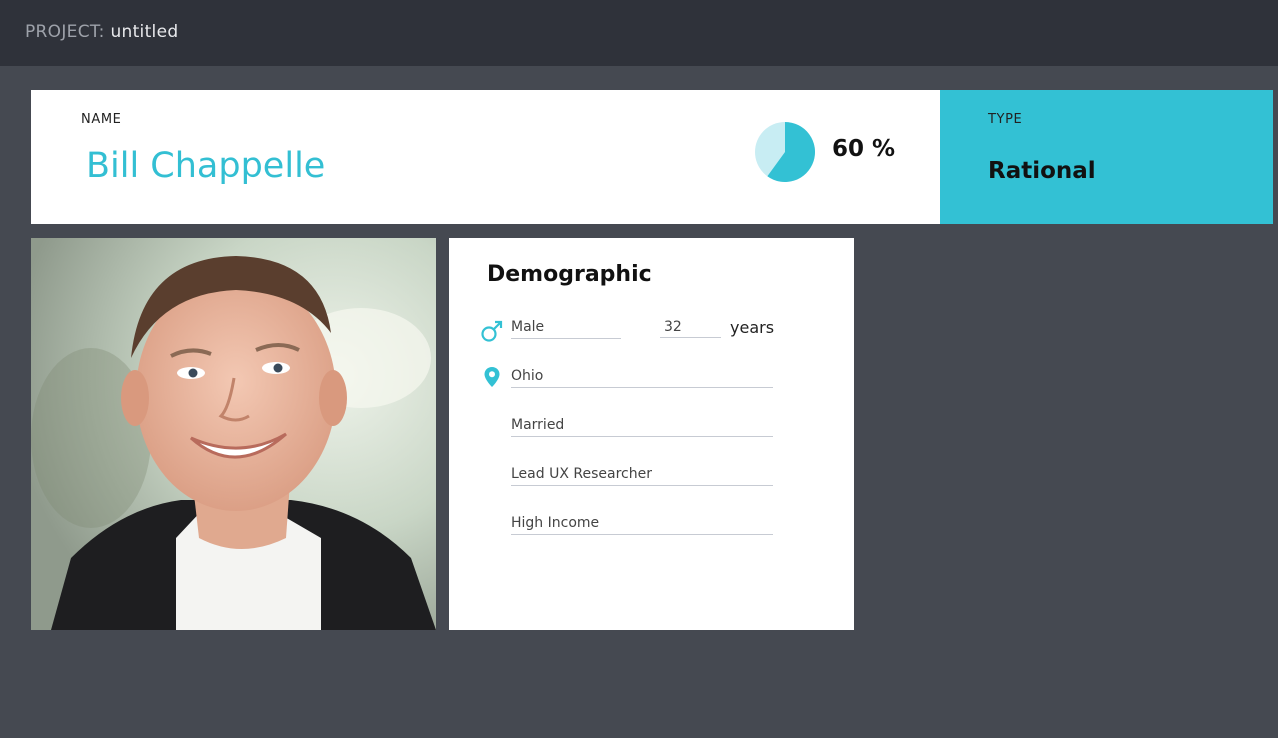 This screenshot has width=1278, height=738. Describe the element at coordinates (1106, 157) in the screenshot. I see `persona-type-card: TYPE Rational` at that location.